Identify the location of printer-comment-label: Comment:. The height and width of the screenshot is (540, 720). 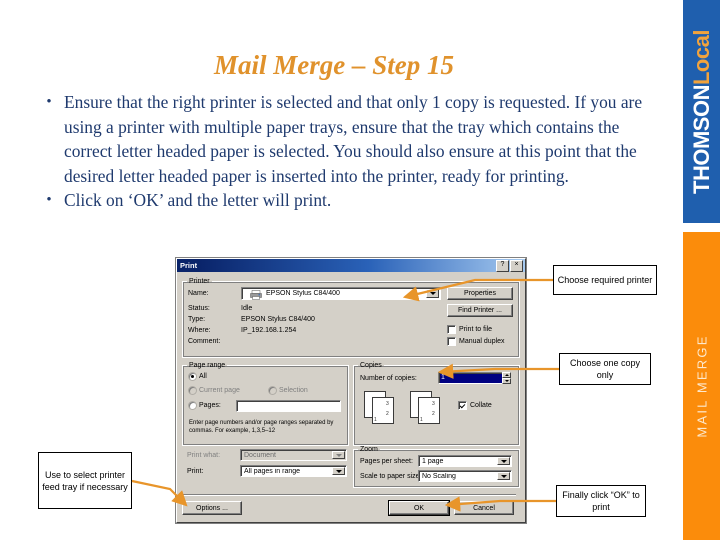
(204, 341).